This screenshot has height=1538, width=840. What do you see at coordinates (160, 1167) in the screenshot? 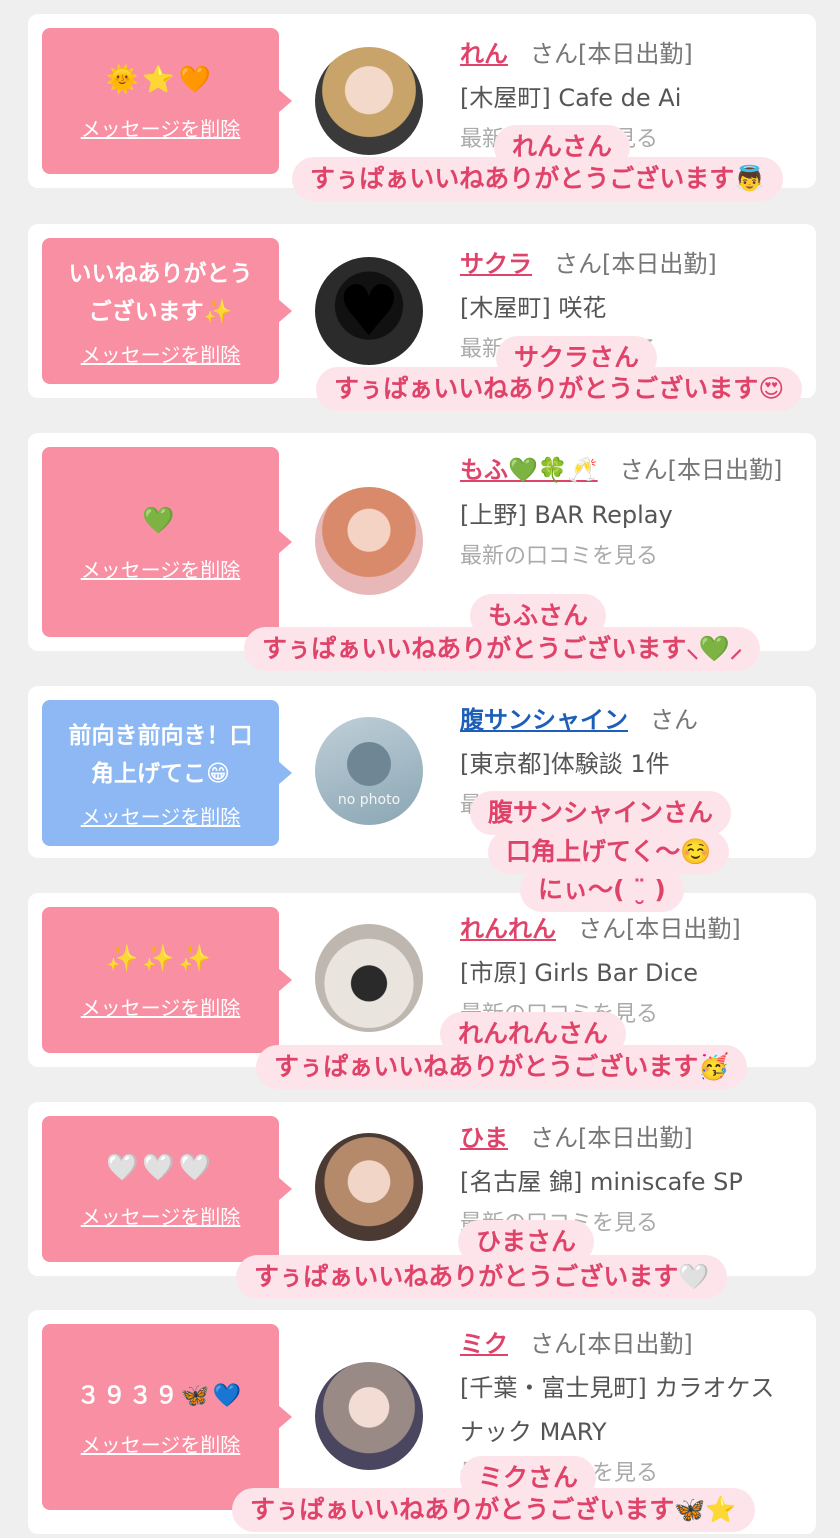
I see `message-text: 🤍🤍🤍` at bounding box center [160, 1167].